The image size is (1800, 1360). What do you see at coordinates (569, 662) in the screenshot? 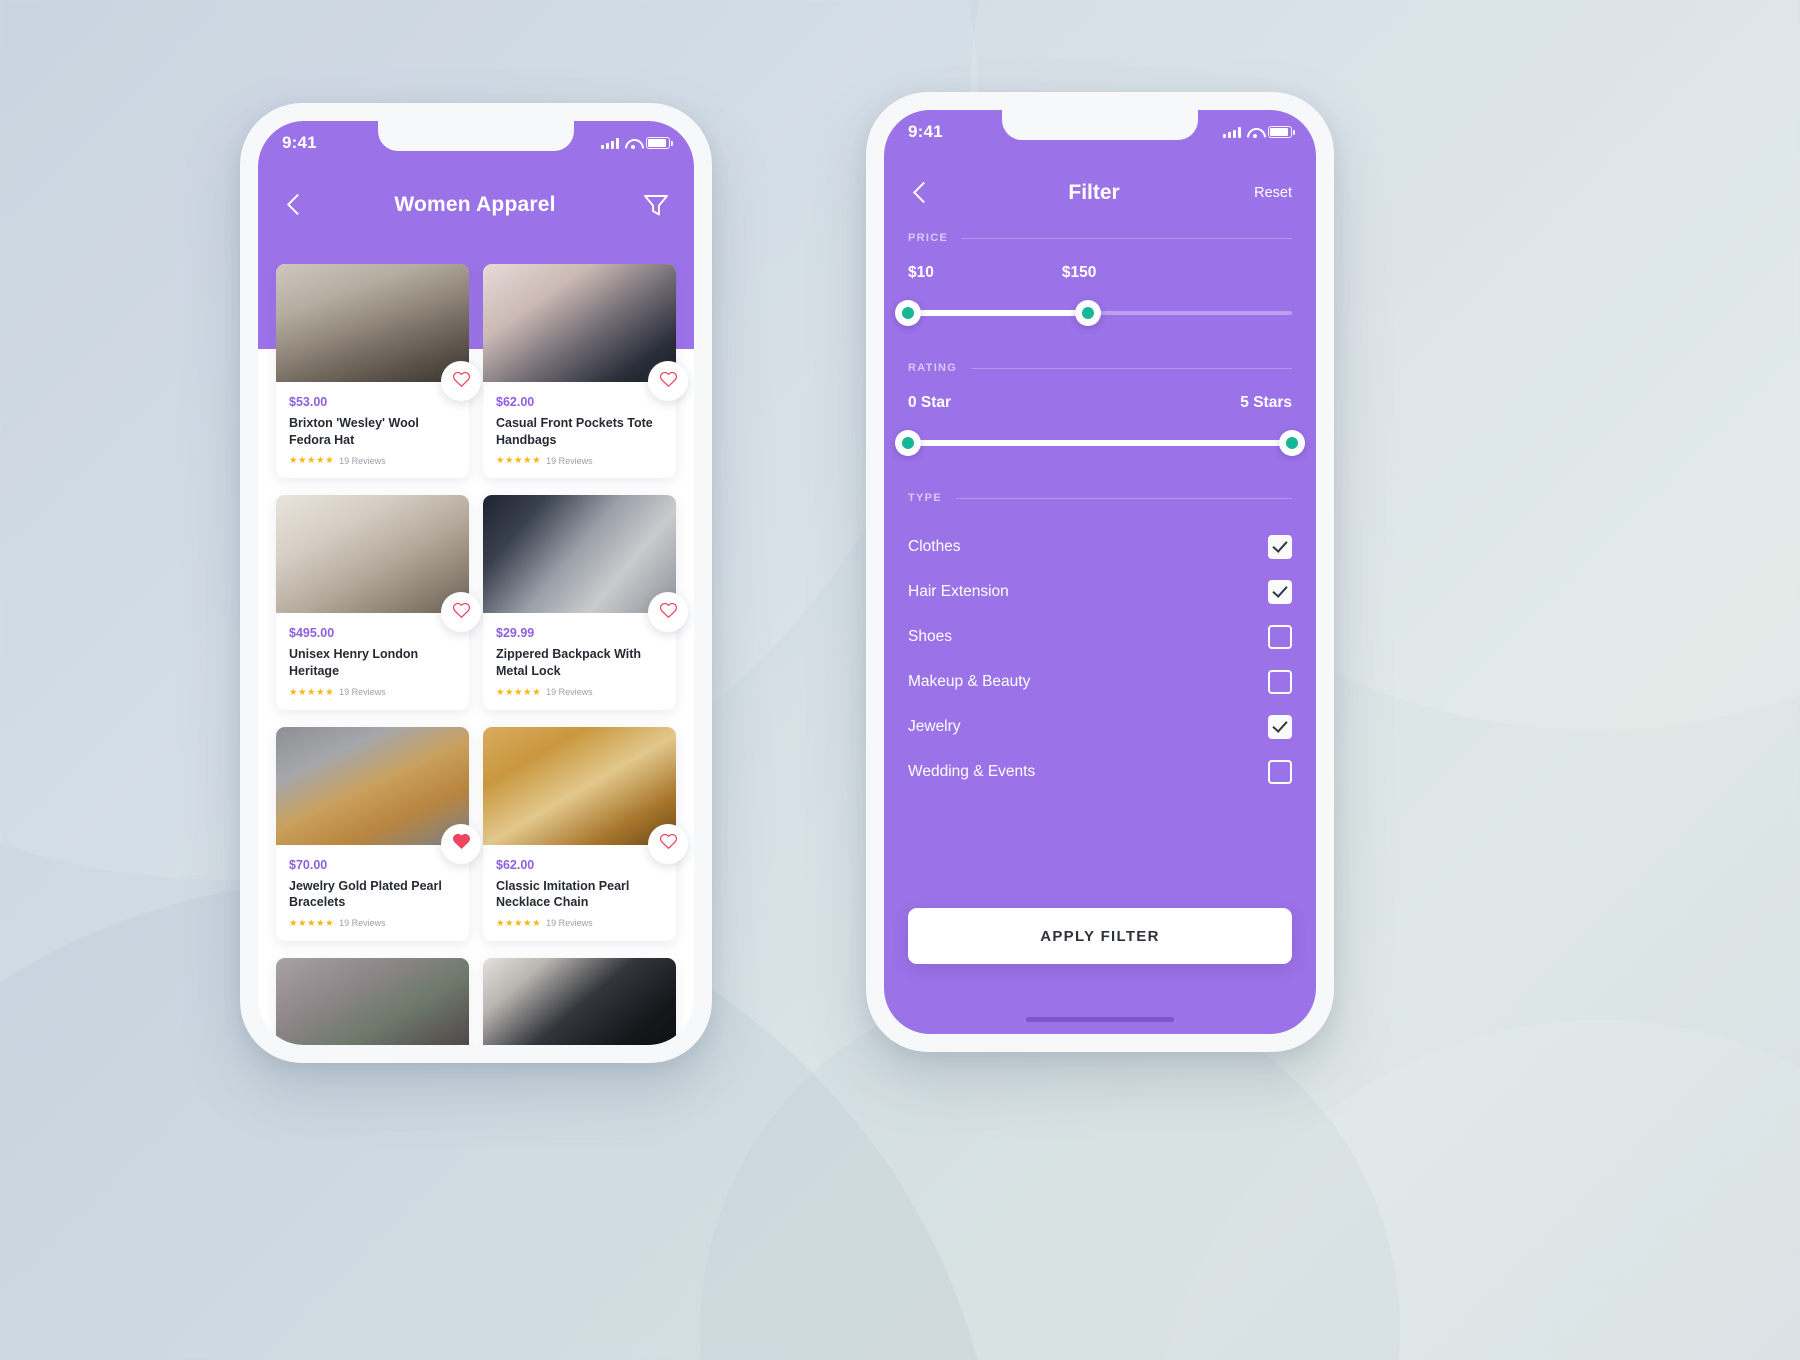
I see `product-name: Zippered Backpack With Metal Lock` at bounding box center [569, 662].